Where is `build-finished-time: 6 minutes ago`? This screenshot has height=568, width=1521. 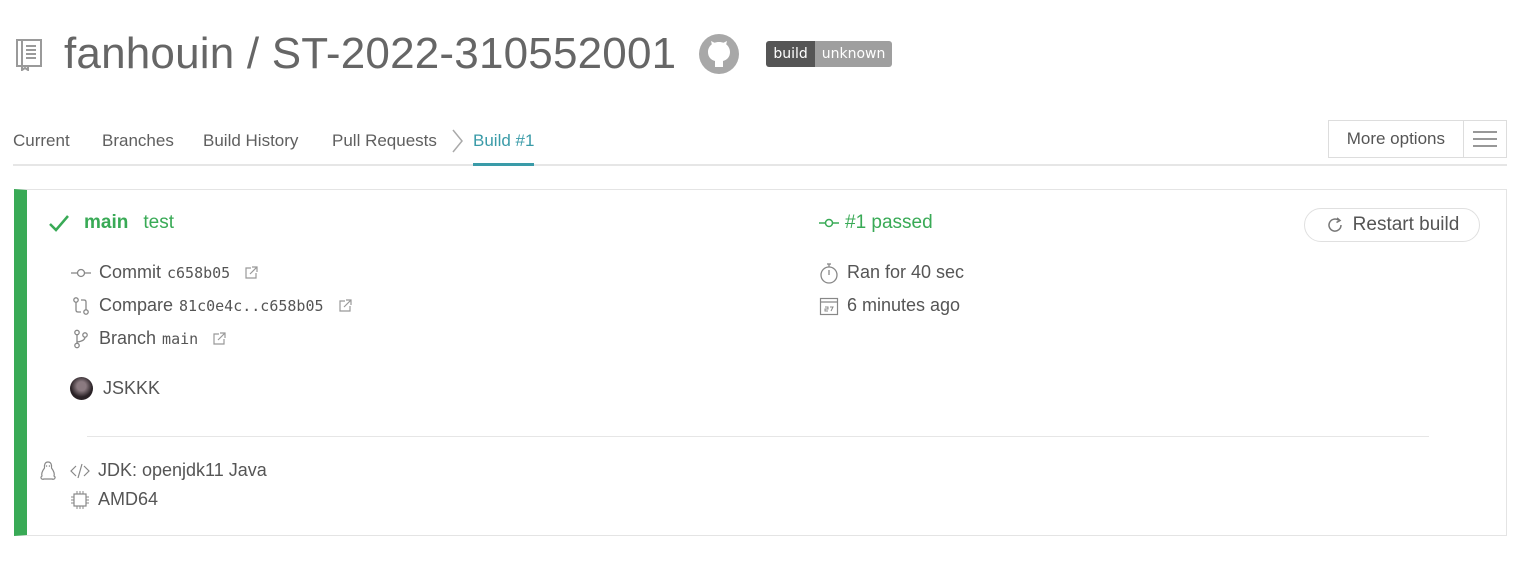 build-finished-time: 6 minutes ago is located at coordinates (904, 305).